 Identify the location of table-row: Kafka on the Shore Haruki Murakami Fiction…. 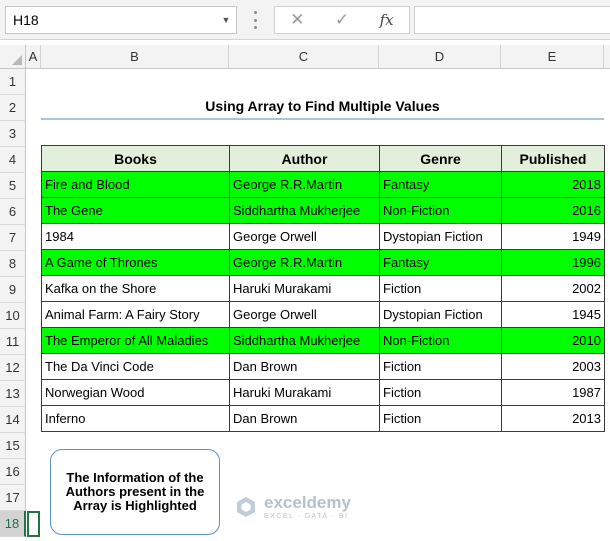
(323, 288).